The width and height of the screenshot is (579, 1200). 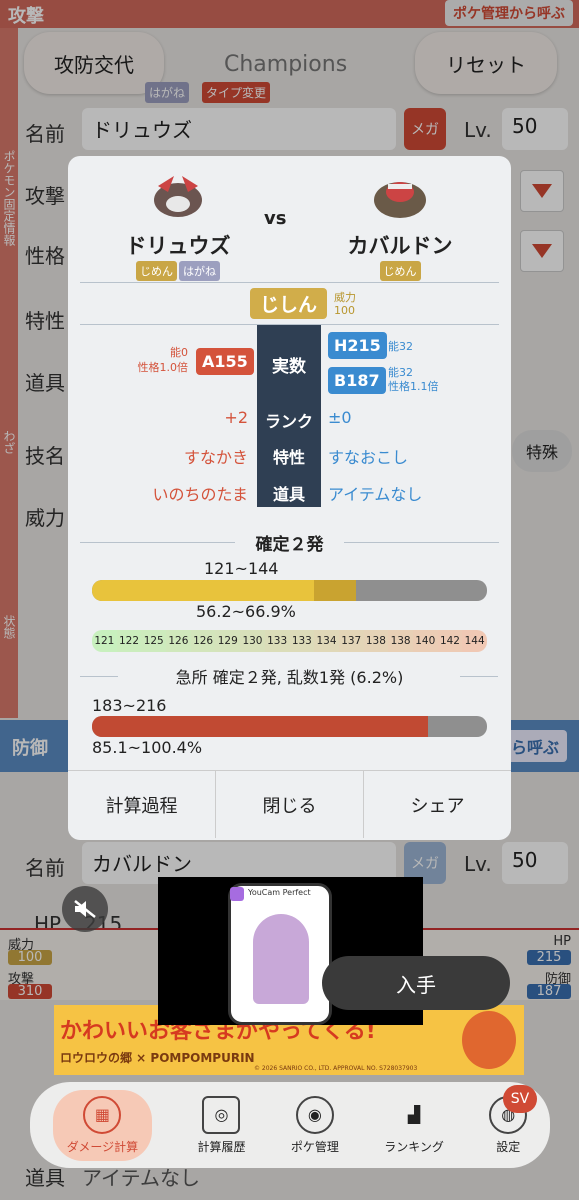 I want to click on defender-sprite, so click(x=400, y=200).